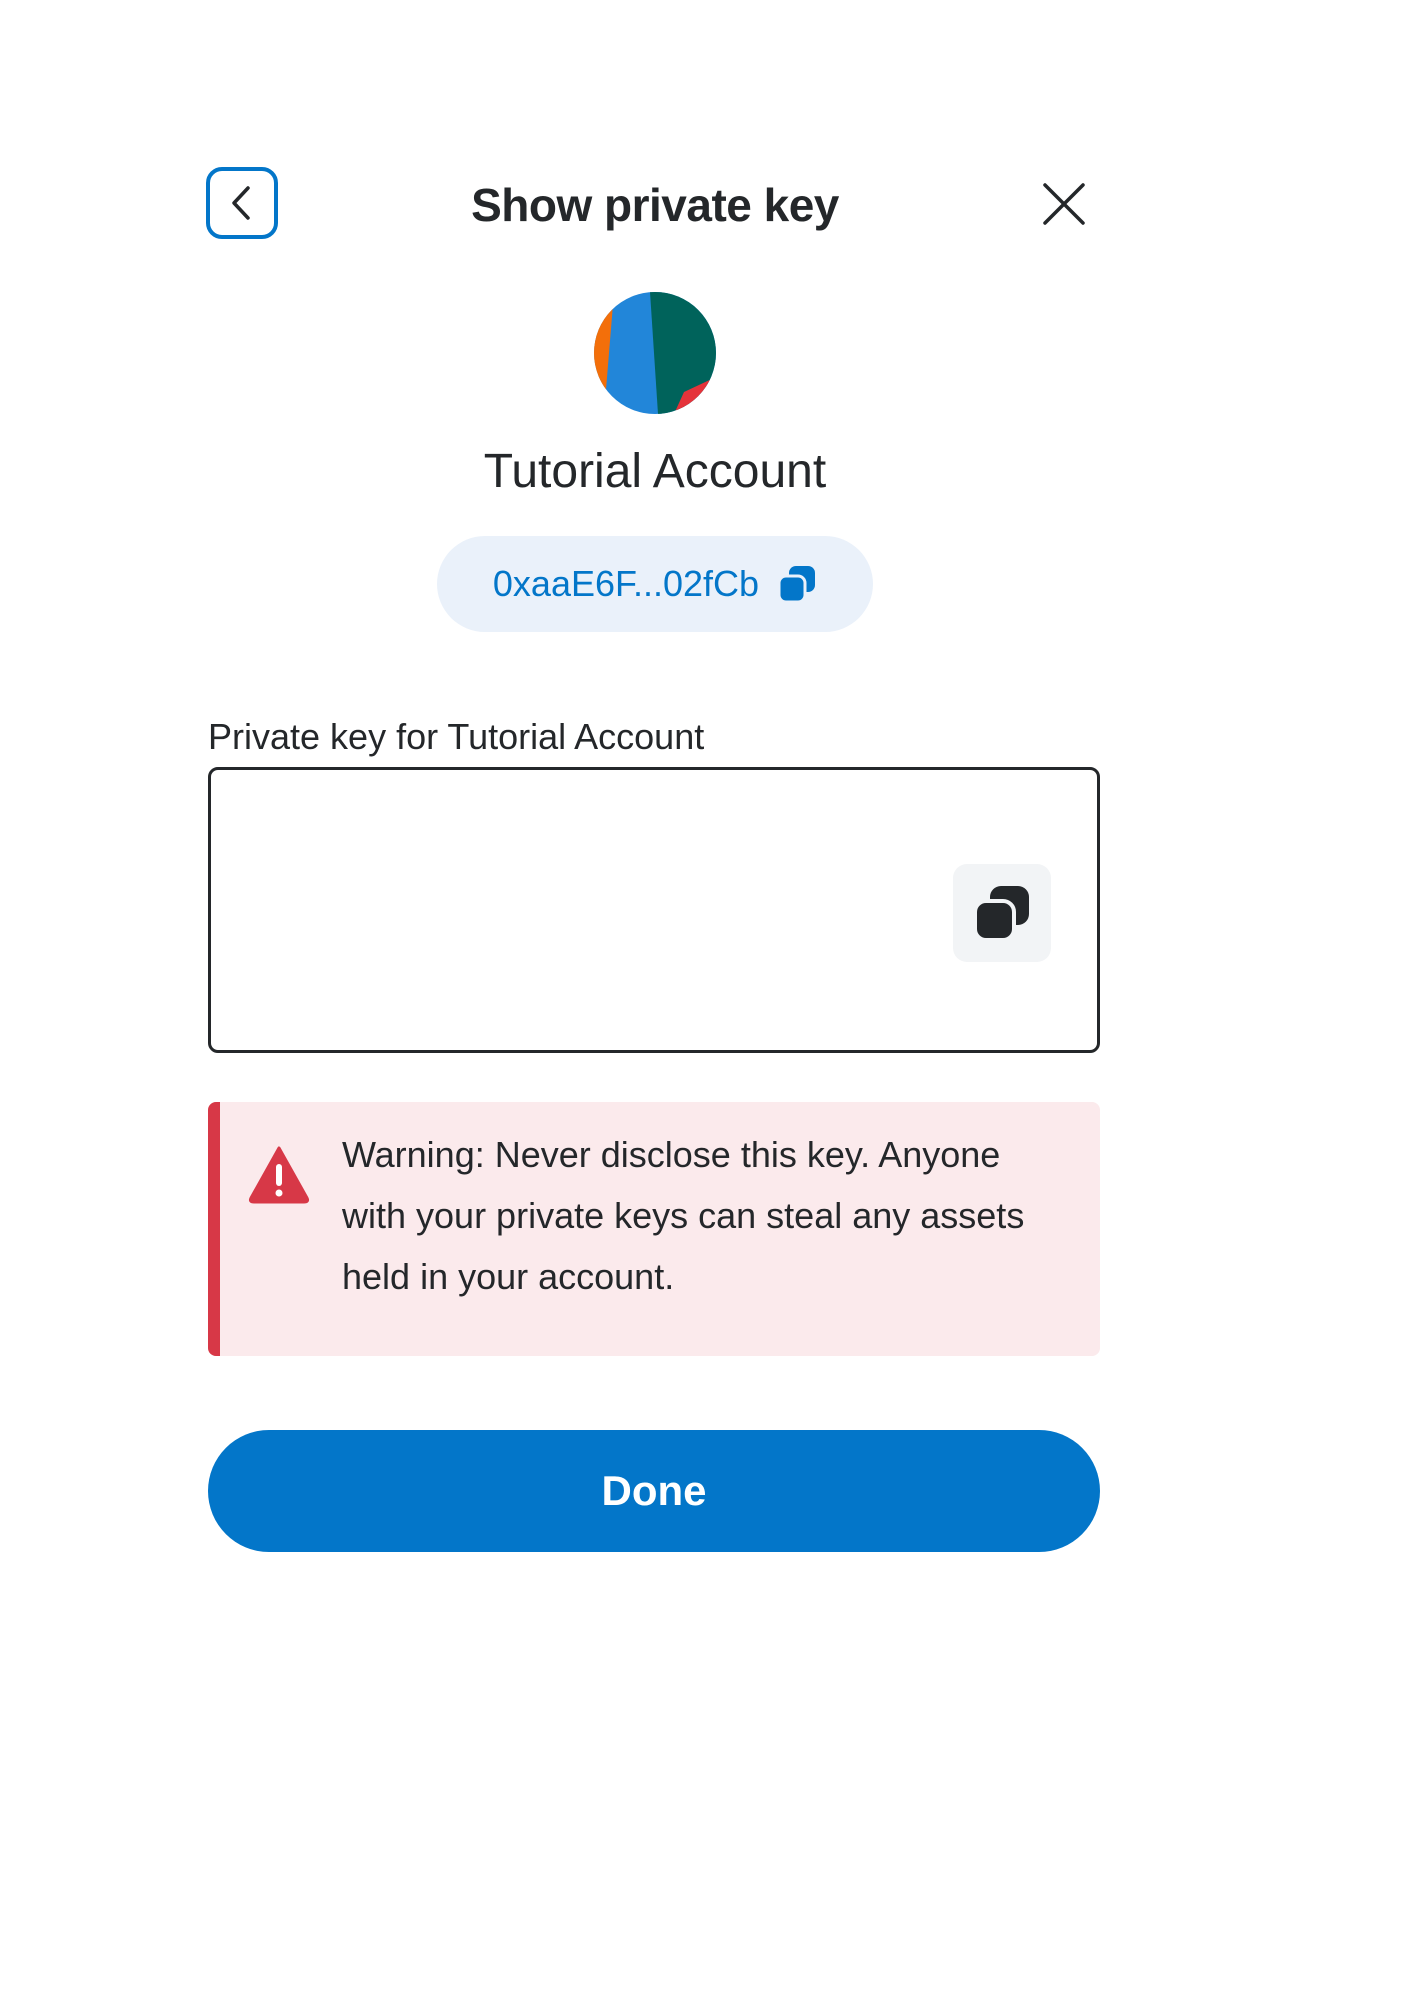 Image resolution: width=1414 pixels, height=2000 pixels. Describe the element at coordinates (456, 736) in the screenshot. I see `private-key-label: Private key for Tutorial Account` at that location.